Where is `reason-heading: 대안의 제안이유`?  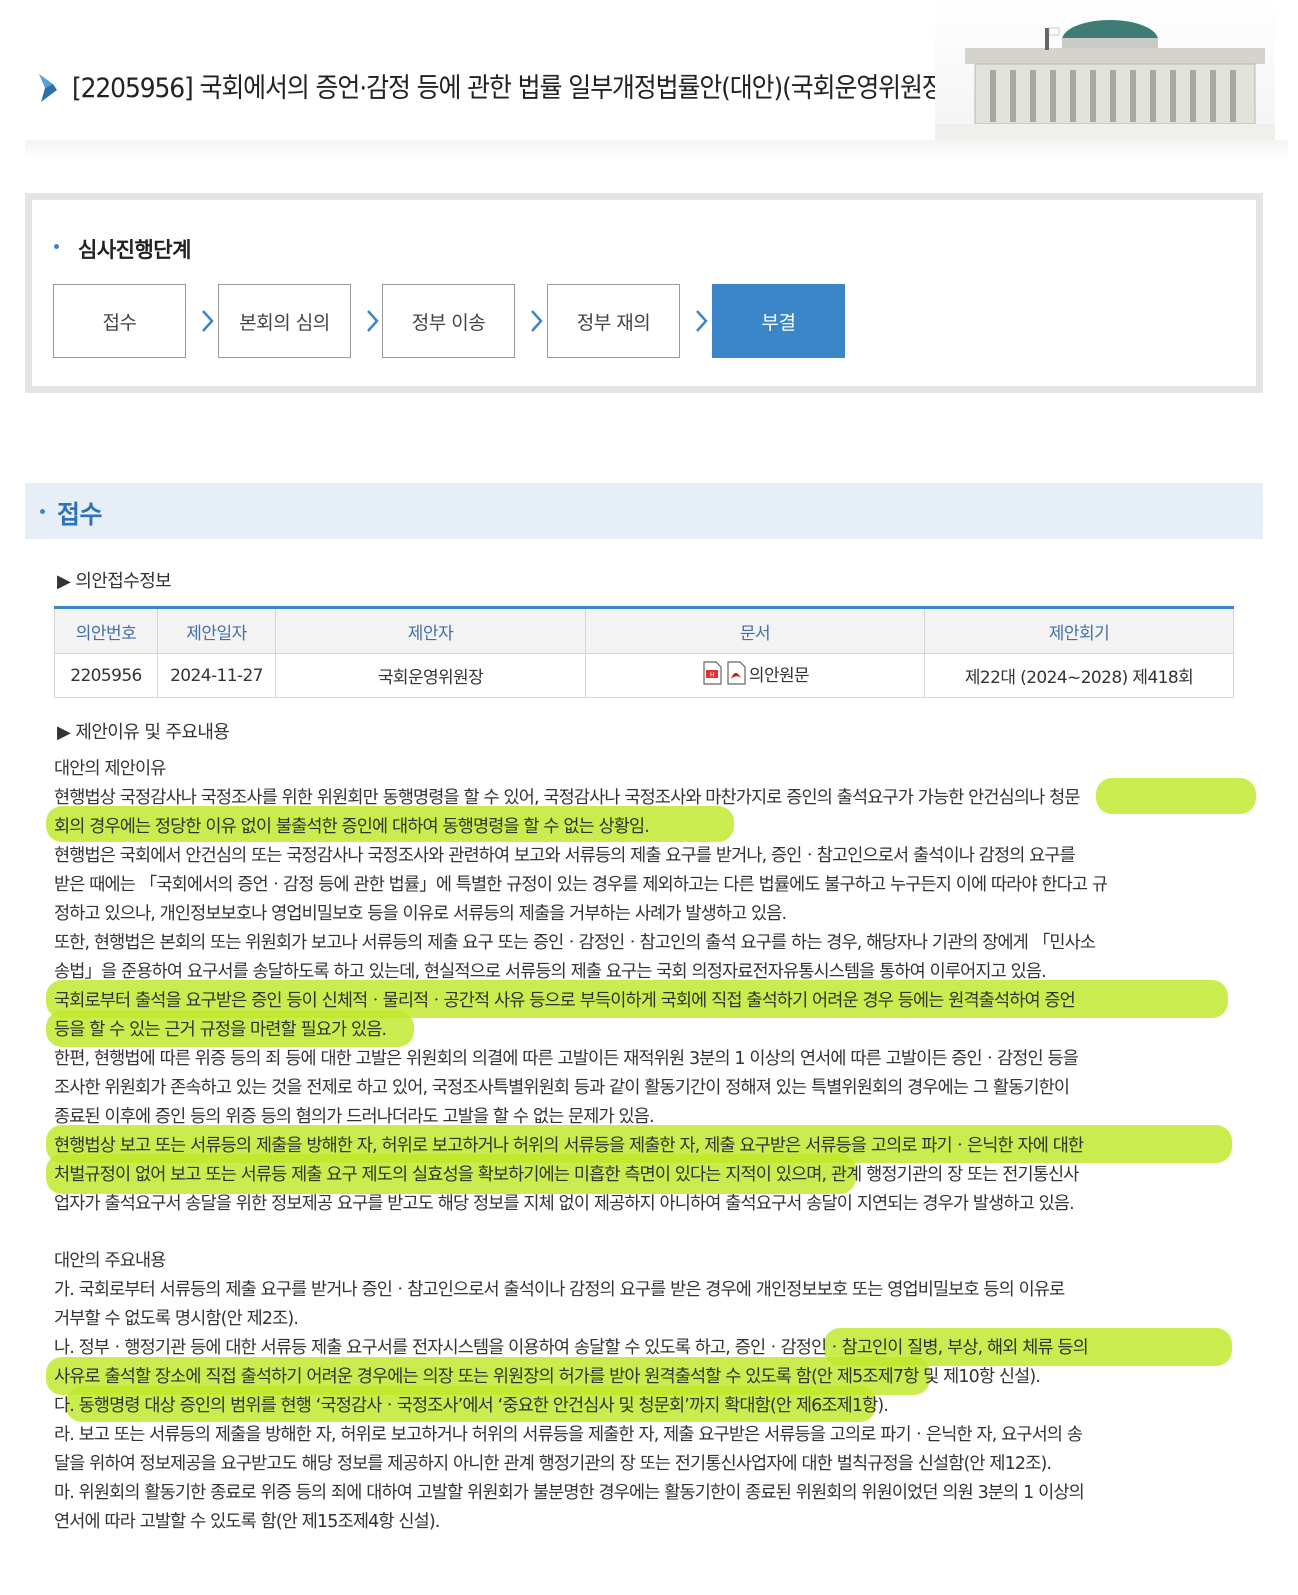 reason-heading: 대안의 제안이유 is located at coordinates (110, 769).